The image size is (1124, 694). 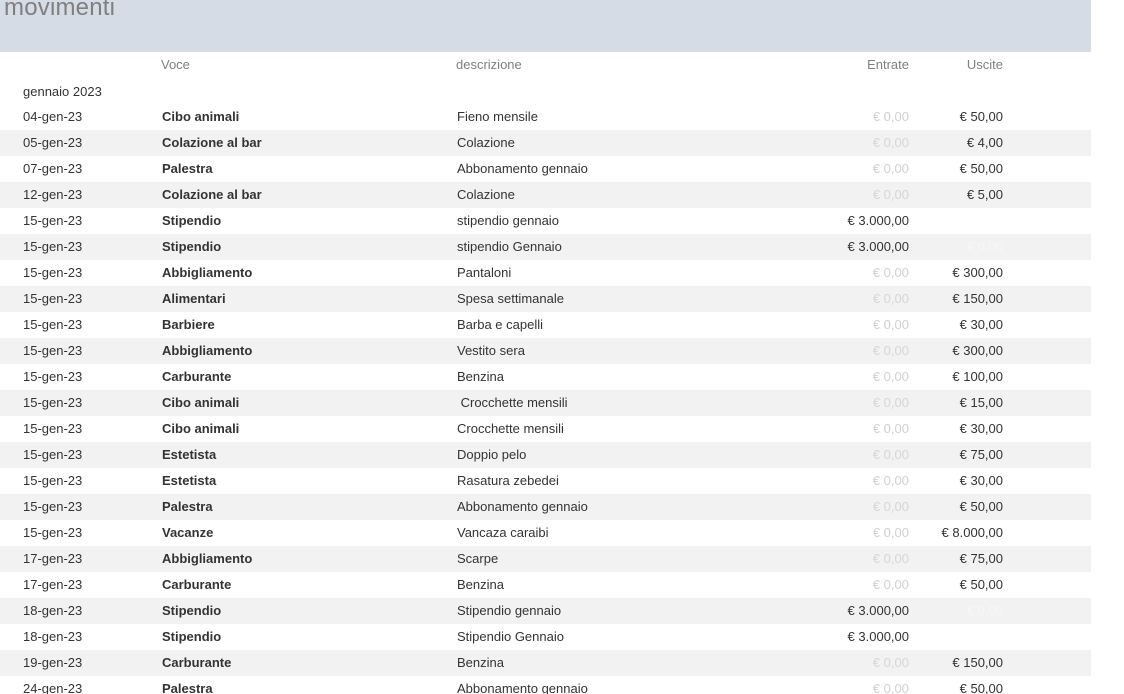 I want to click on row-descrizione: Colazione, so click(x=486, y=194).